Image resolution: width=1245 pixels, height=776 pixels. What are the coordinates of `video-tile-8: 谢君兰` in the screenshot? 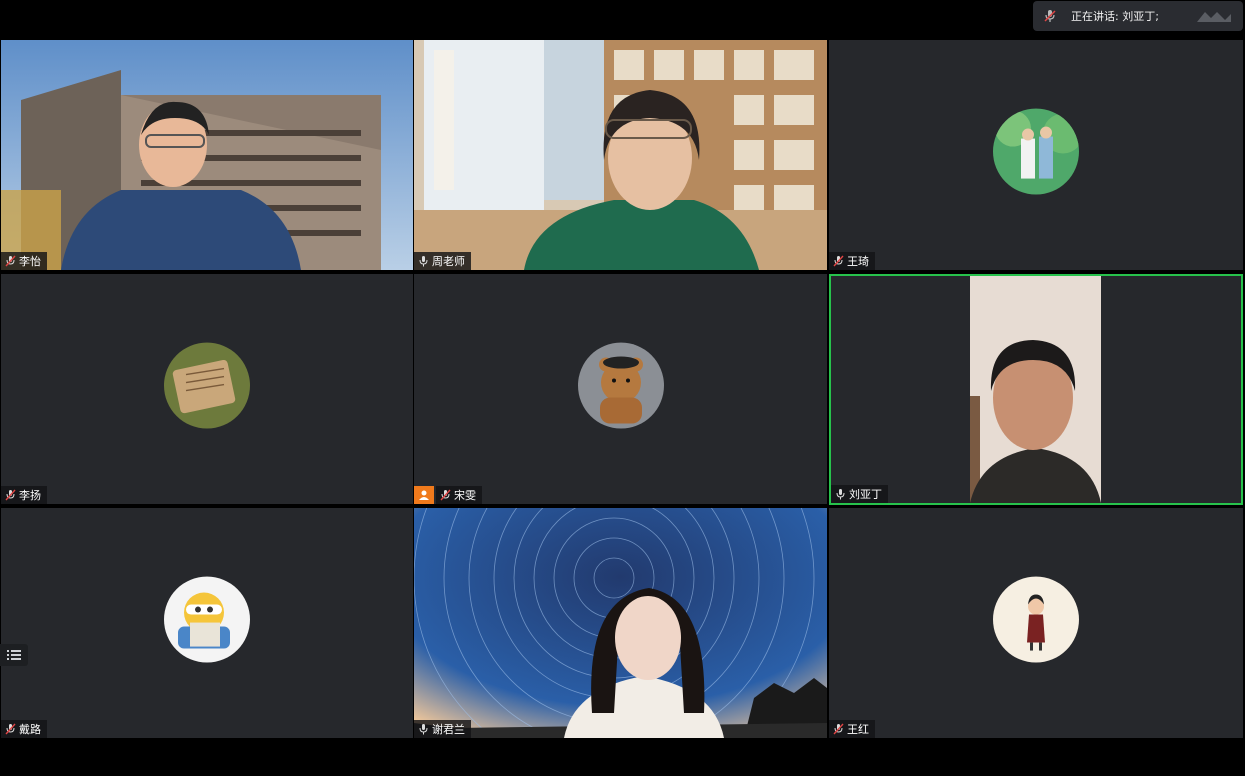 It's located at (620, 623).